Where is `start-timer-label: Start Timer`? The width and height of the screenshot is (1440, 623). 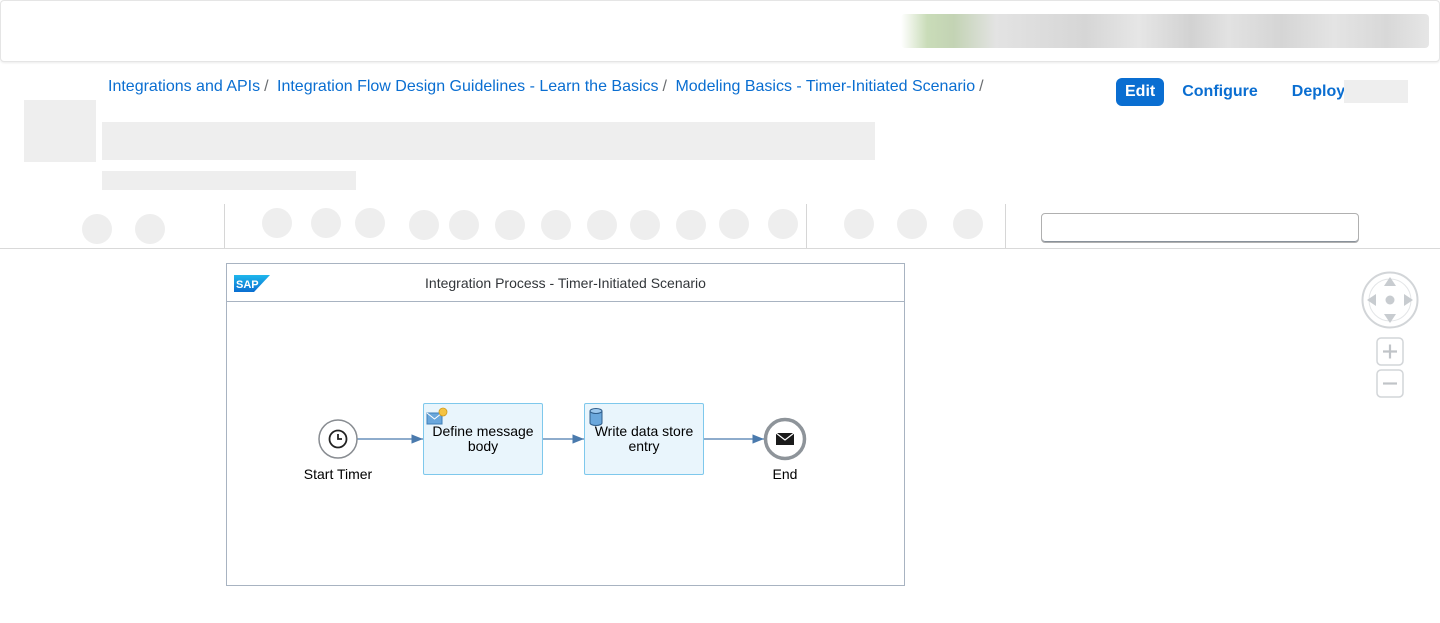 start-timer-label: Start Timer is located at coordinates (338, 474).